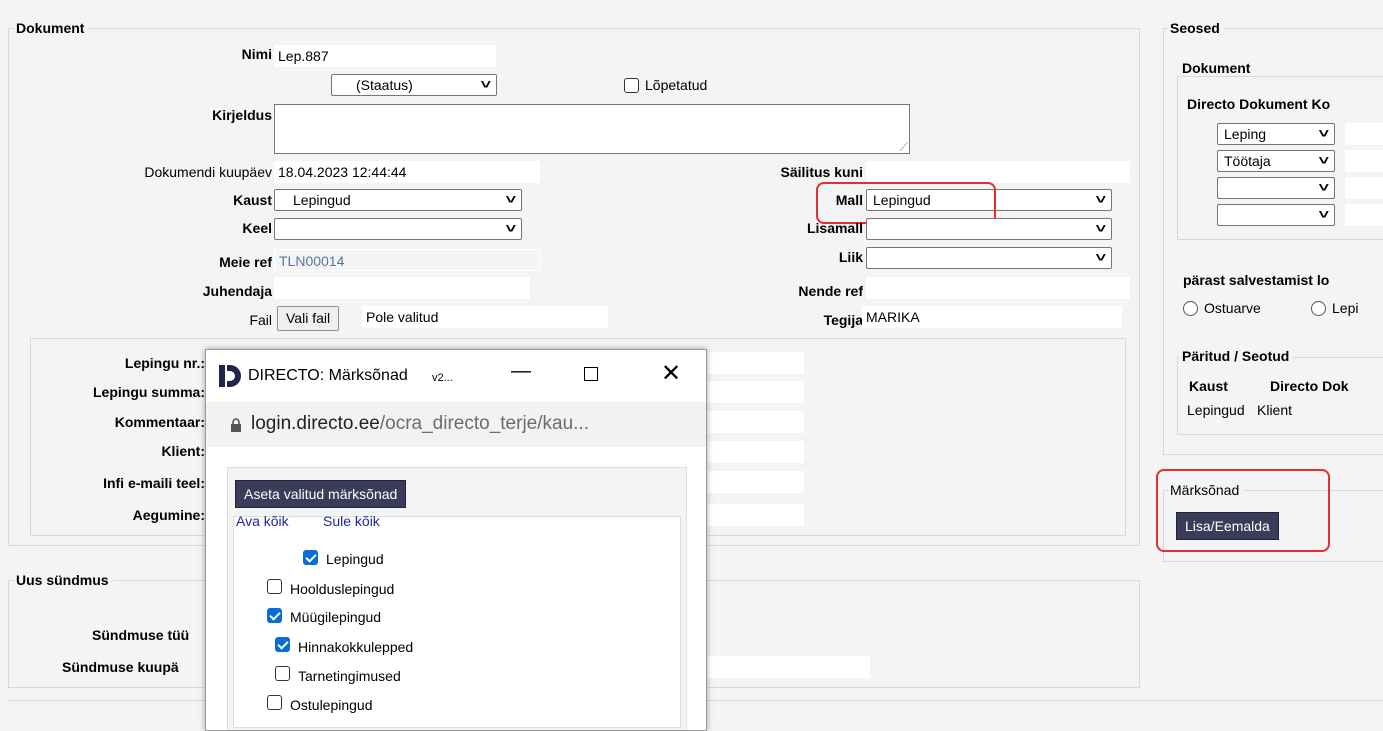  Describe the element at coordinates (274, 615) in the screenshot. I see `muugilepingud-checkbox` at that location.